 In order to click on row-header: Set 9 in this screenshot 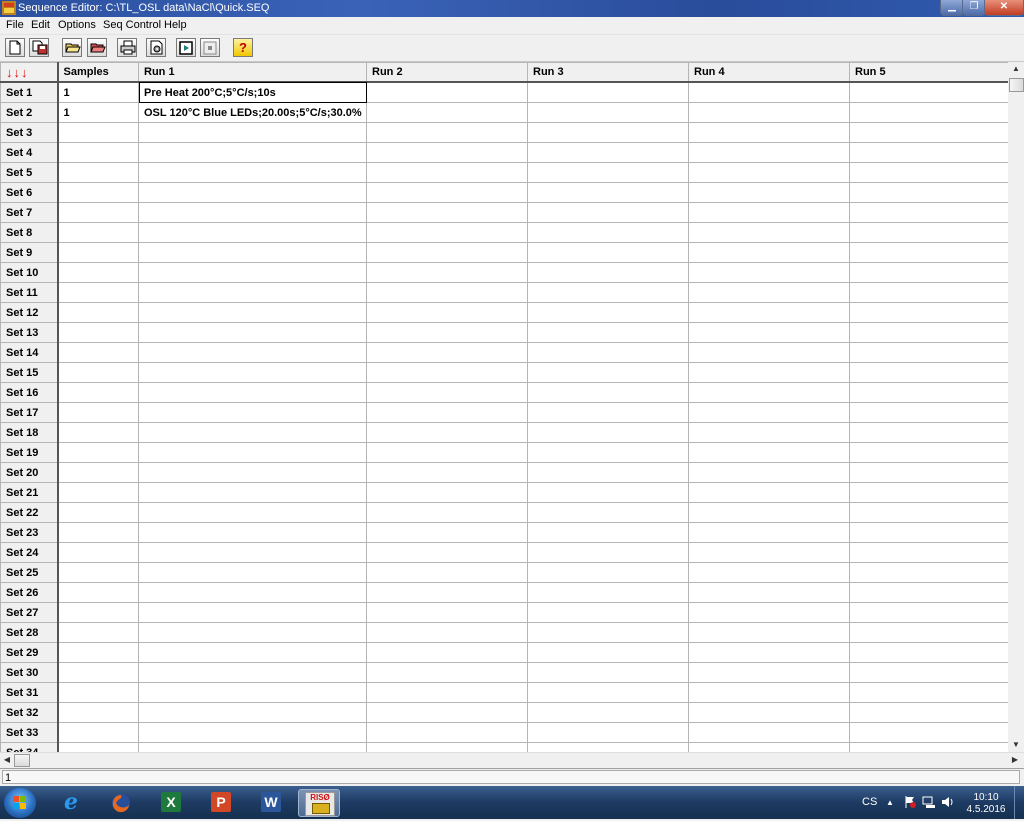, I will do `click(29, 252)`.